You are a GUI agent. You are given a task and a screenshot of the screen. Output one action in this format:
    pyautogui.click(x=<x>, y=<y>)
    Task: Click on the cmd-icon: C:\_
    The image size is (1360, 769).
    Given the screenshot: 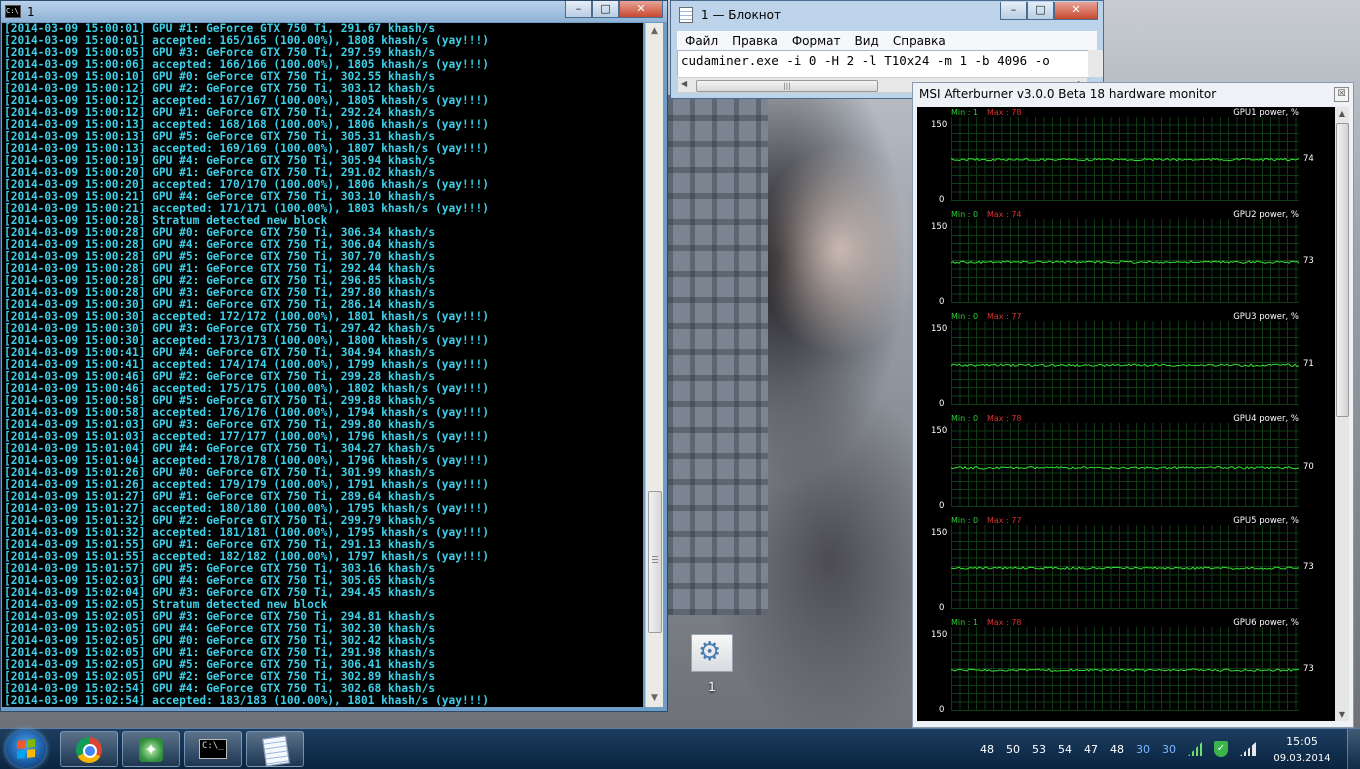 What is the action you would take?
    pyautogui.click(x=213, y=749)
    